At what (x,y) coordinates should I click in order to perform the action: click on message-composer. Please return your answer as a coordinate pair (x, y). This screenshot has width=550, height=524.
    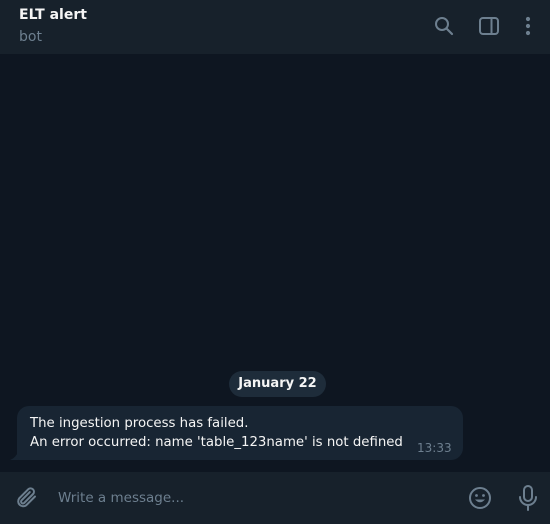
    Looking at the image, I should click on (275, 498).